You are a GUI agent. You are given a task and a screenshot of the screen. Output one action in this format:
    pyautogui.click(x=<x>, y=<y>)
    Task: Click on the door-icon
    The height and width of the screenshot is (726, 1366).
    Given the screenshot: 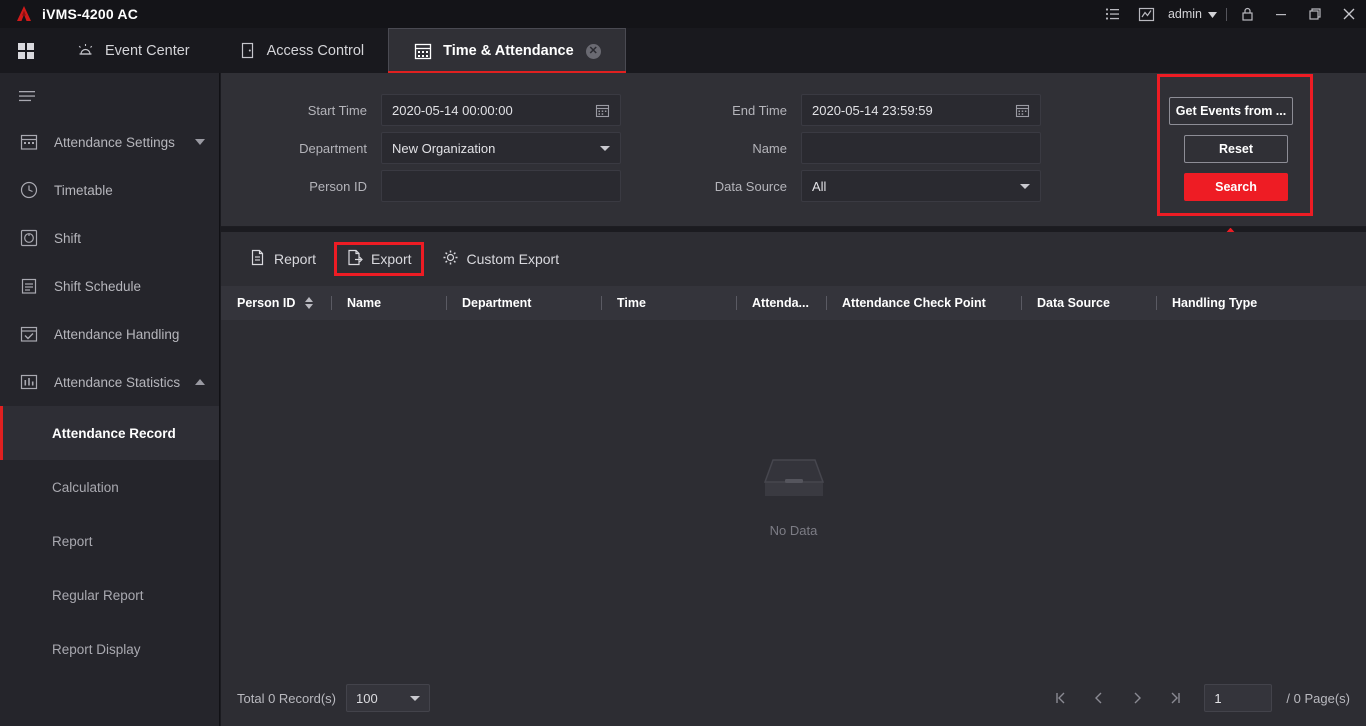 What is the action you would take?
    pyautogui.click(x=247, y=50)
    